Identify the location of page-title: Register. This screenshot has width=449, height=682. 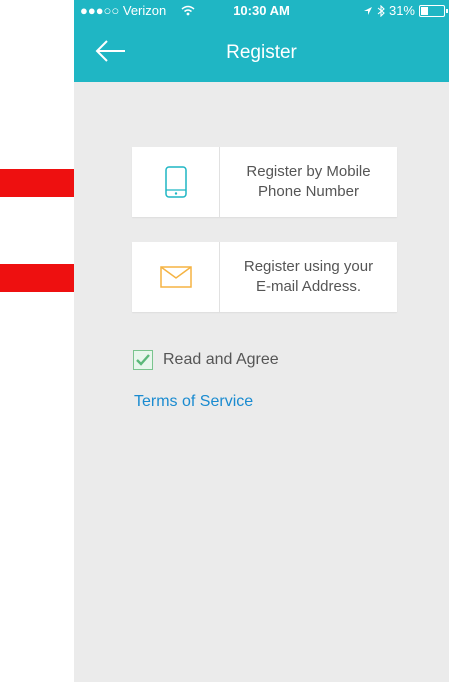
(261, 52).